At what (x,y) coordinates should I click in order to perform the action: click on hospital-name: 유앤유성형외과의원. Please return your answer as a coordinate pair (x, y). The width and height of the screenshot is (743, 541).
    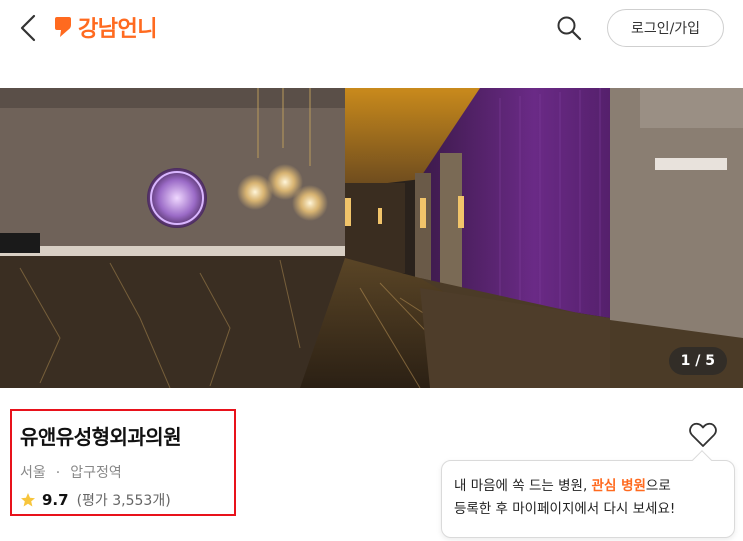
    Looking at the image, I should click on (101, 437).